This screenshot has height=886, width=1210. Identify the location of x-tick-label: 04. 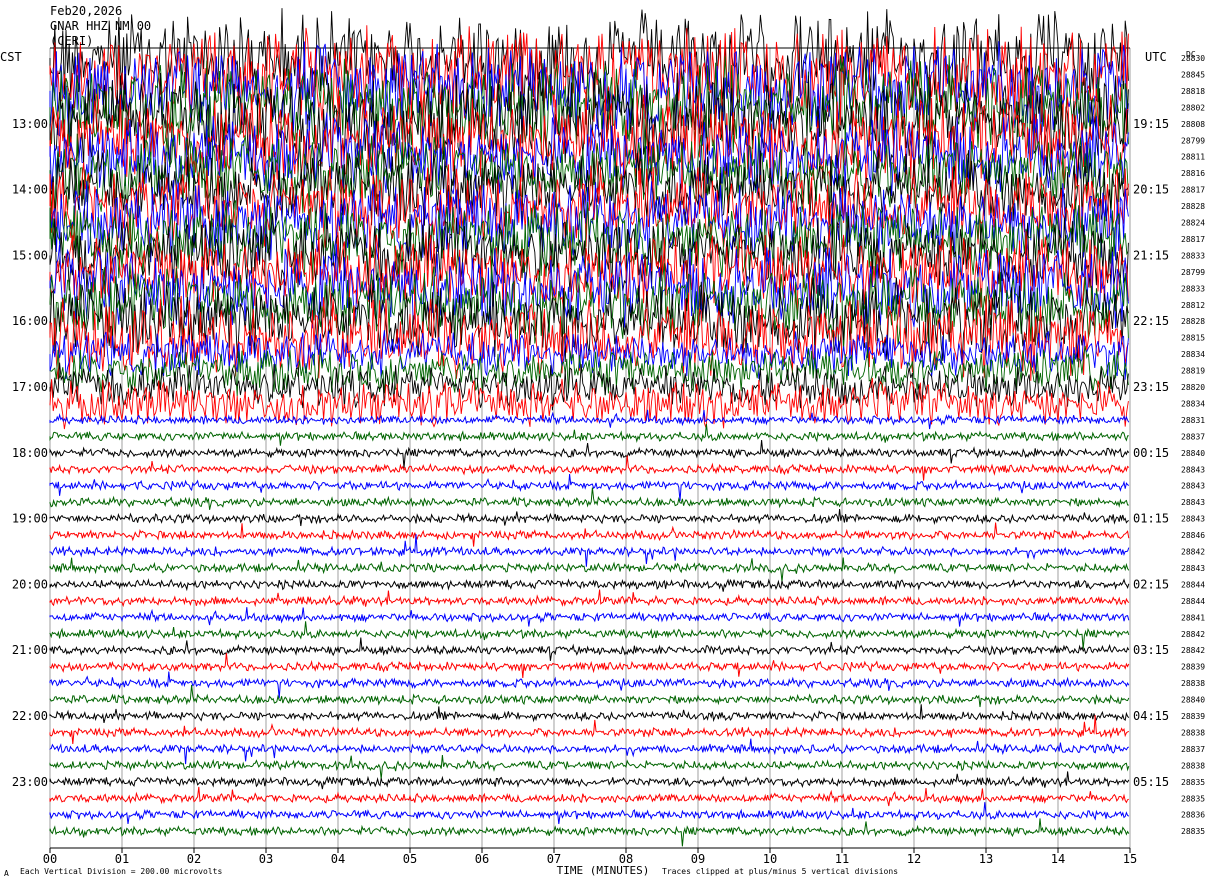
(338, 859).